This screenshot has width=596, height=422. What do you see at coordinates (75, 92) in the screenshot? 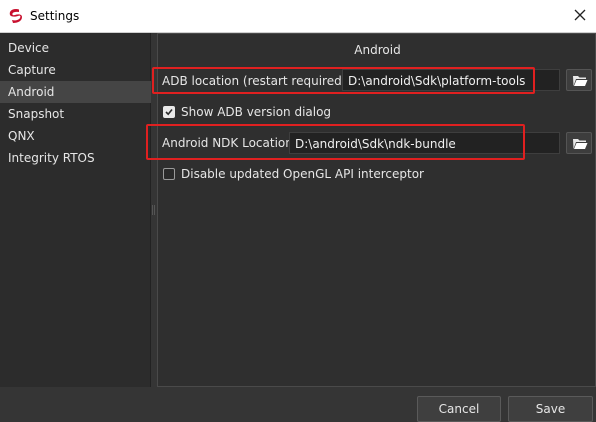
I see `sidebar-item-android: Android` at bounding box center [75, 92].